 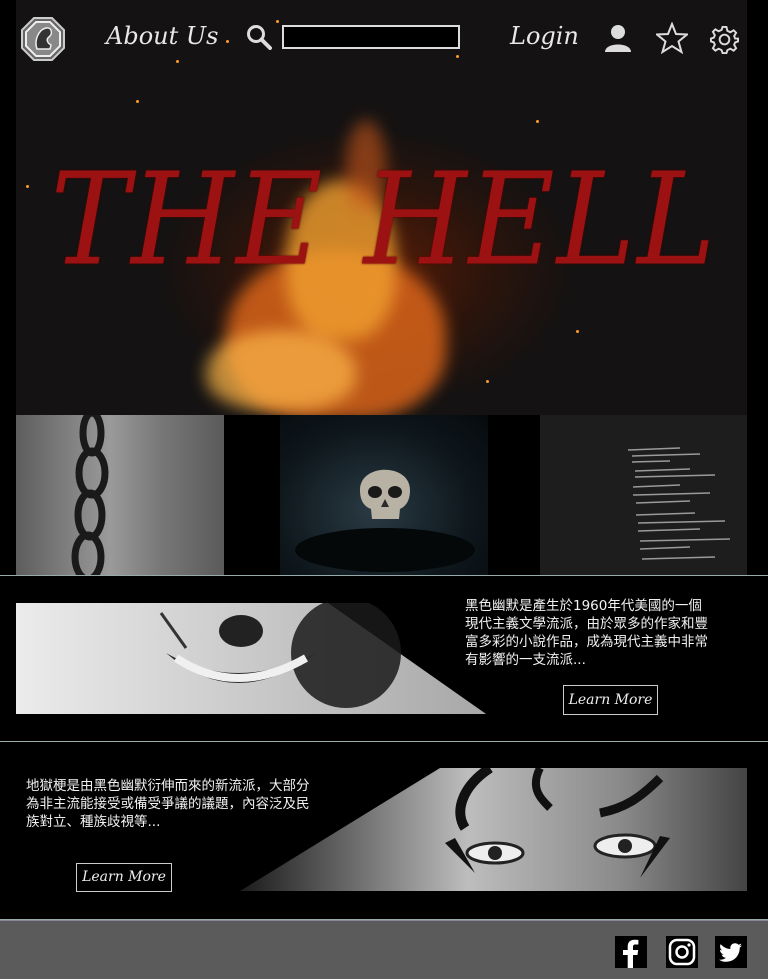 I want to click on search-icon, so click(x=259, y=37).